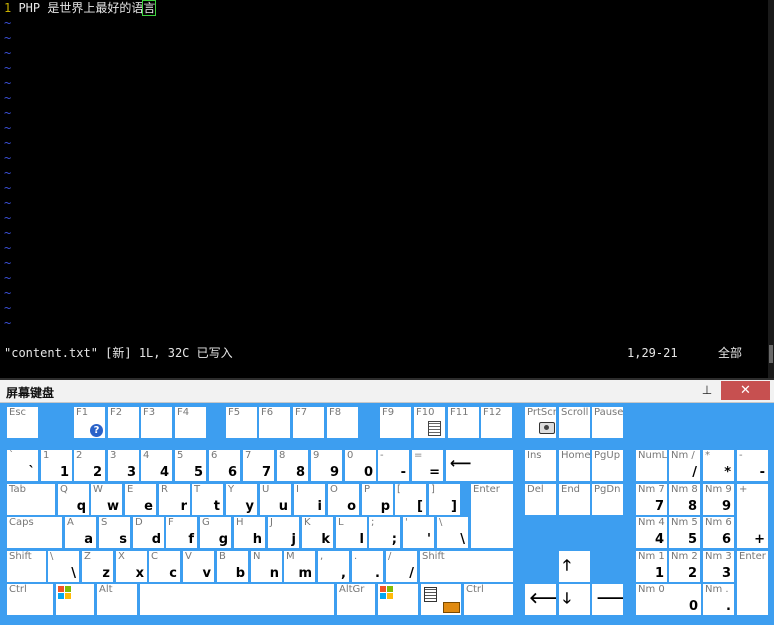 The width and height of the screenshot is (774, 625). Describe the element at coordinates (198, 566) in the screenshot. I see `v-key: Vv` at that location.